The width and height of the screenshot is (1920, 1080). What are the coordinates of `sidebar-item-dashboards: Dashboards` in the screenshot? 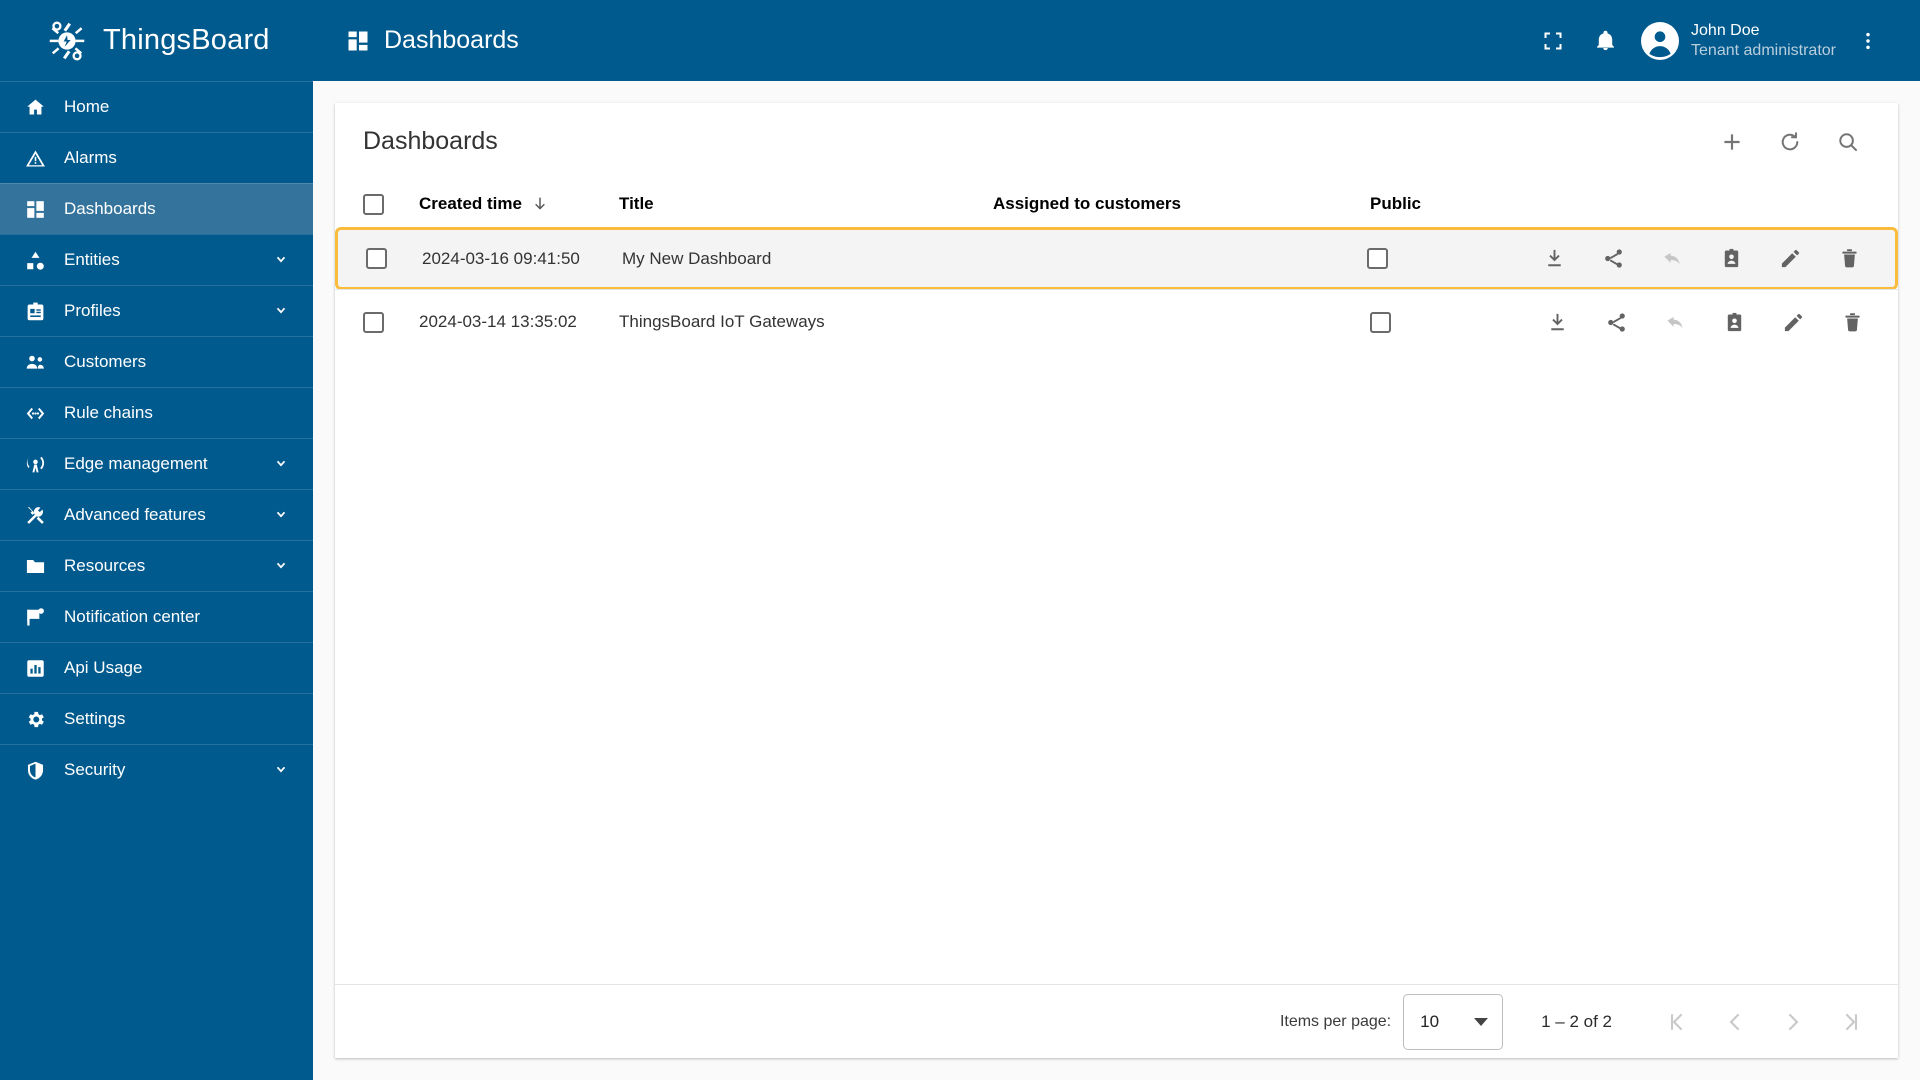 It's located at (156, 208).